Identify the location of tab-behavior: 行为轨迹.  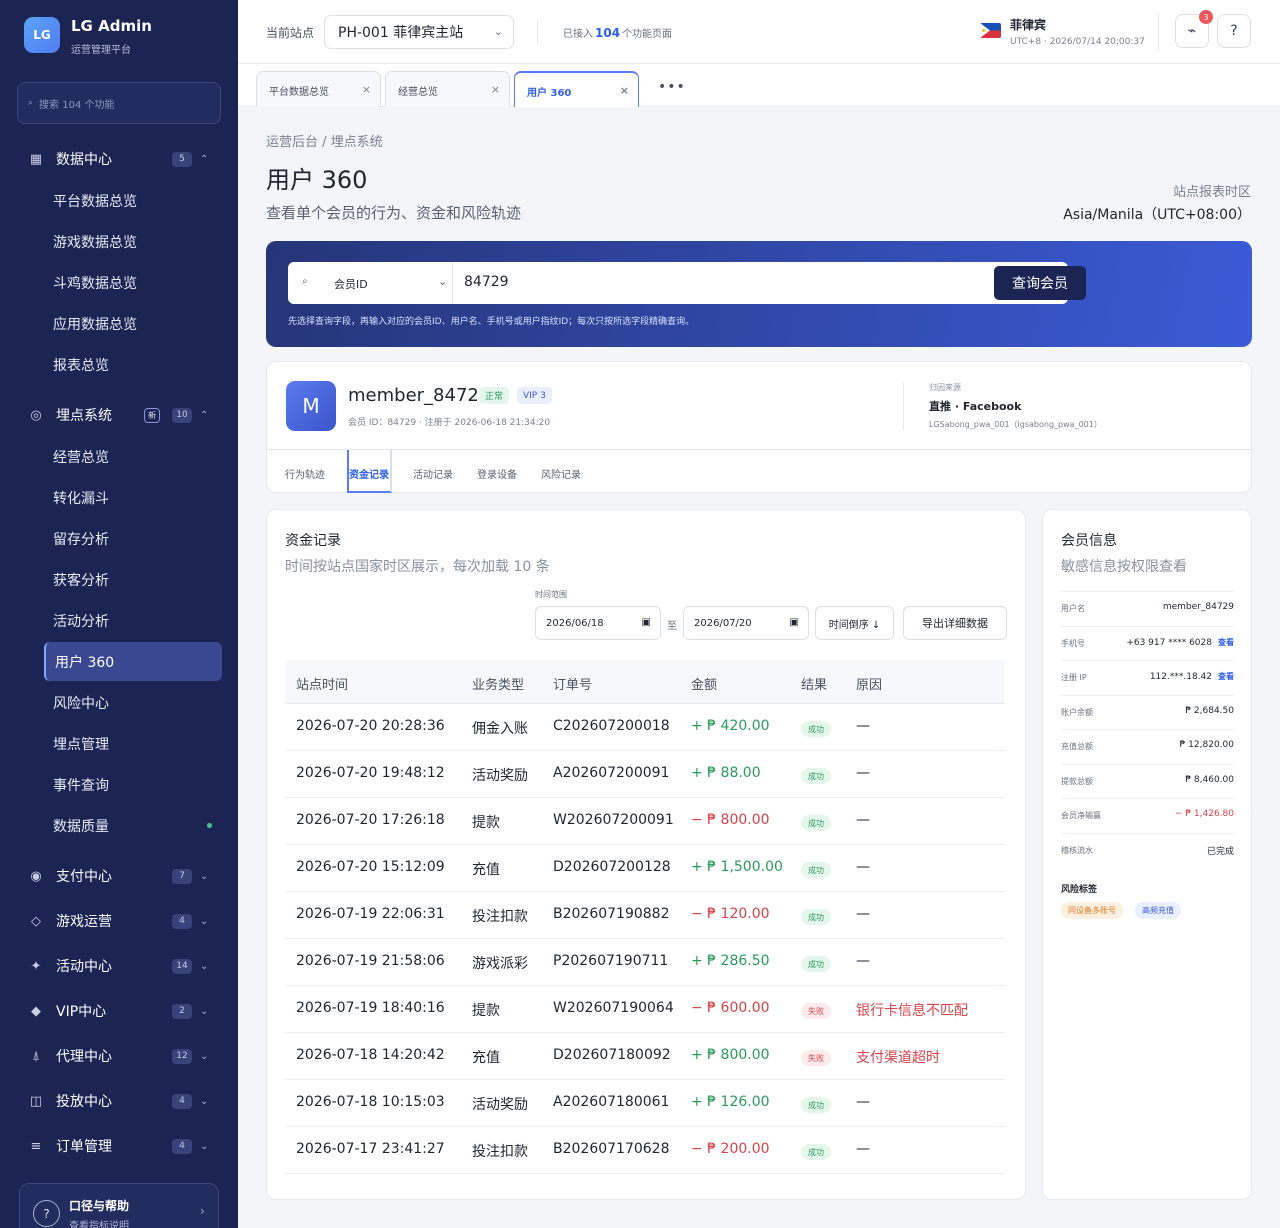
(305, 473).